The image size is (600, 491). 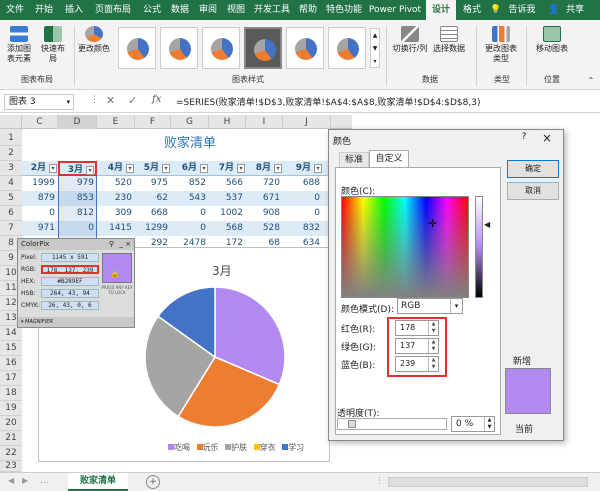 I want to click on table-cell: 568, so click(x=227, y=228).